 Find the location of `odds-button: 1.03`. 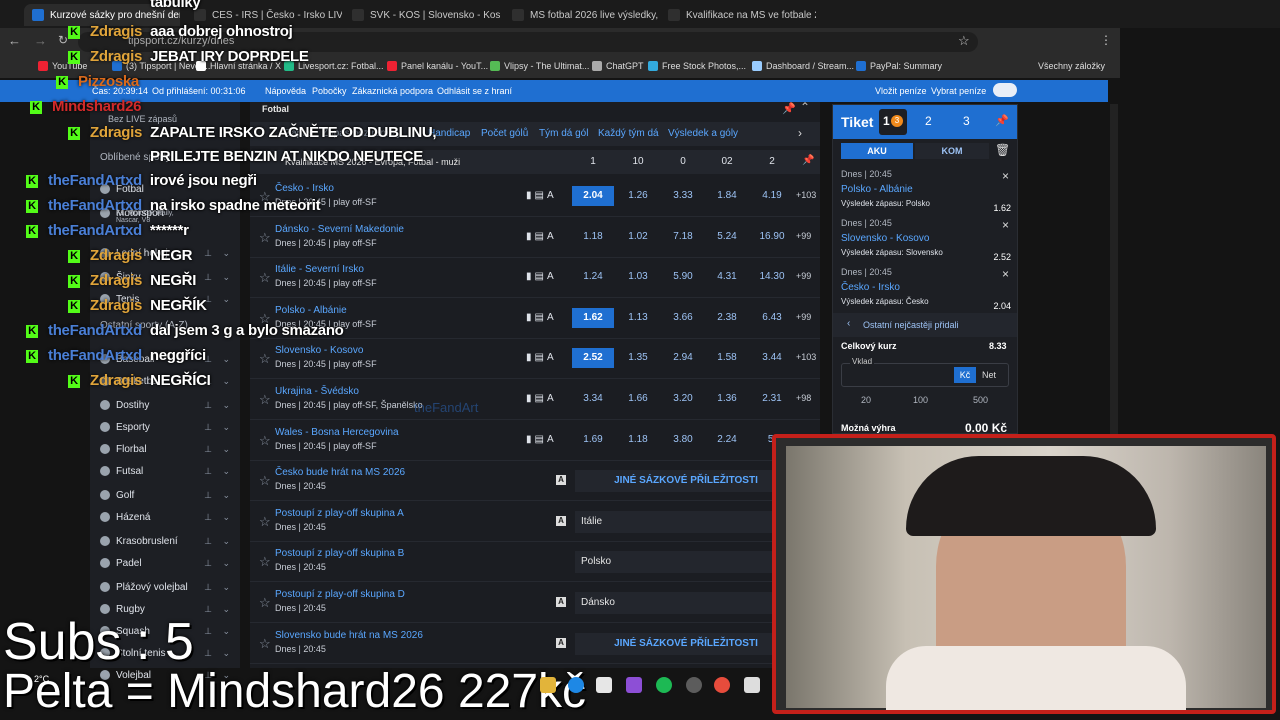

odds-button: 1.03 is located at coordinates (638, 277).